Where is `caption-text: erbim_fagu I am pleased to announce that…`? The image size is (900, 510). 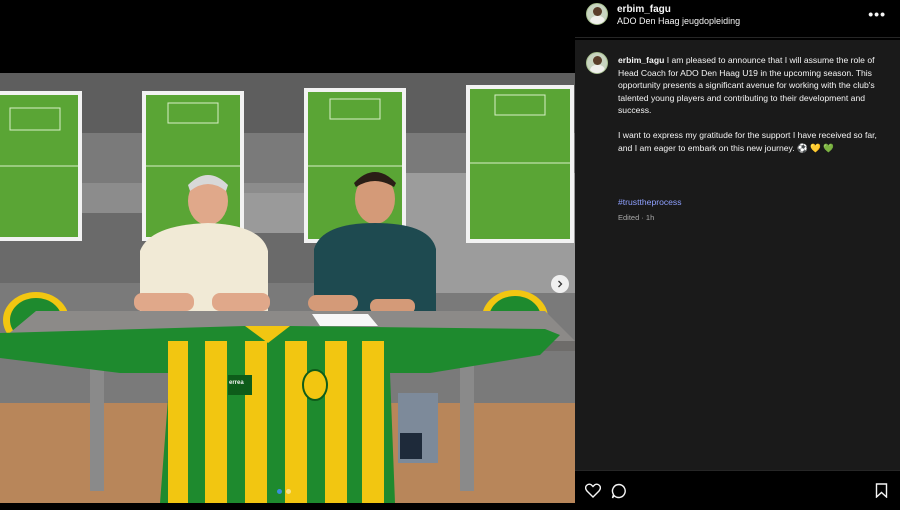 caption-text: erbim_fagu I am pleased to announce that… is located at coordinates (753, 110).